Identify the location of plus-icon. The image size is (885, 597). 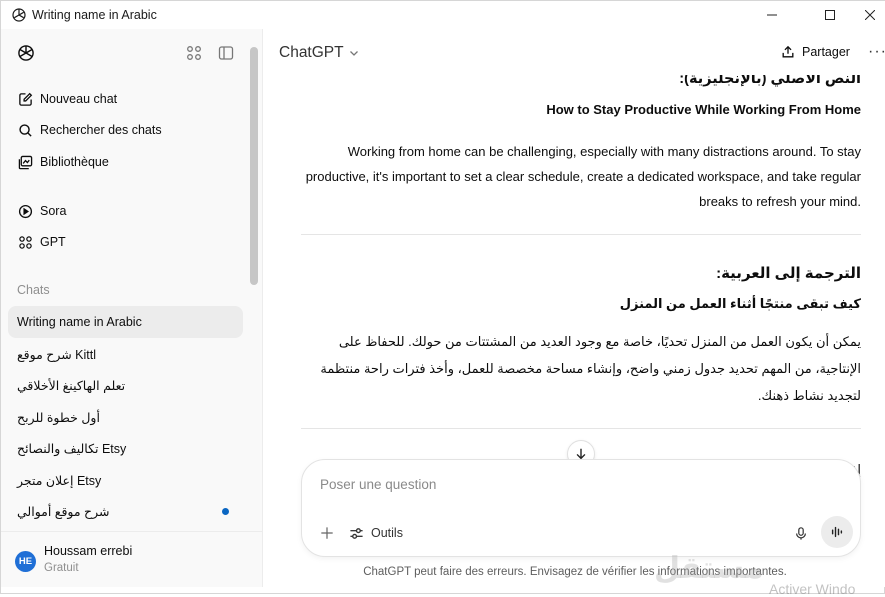
(327, 533).